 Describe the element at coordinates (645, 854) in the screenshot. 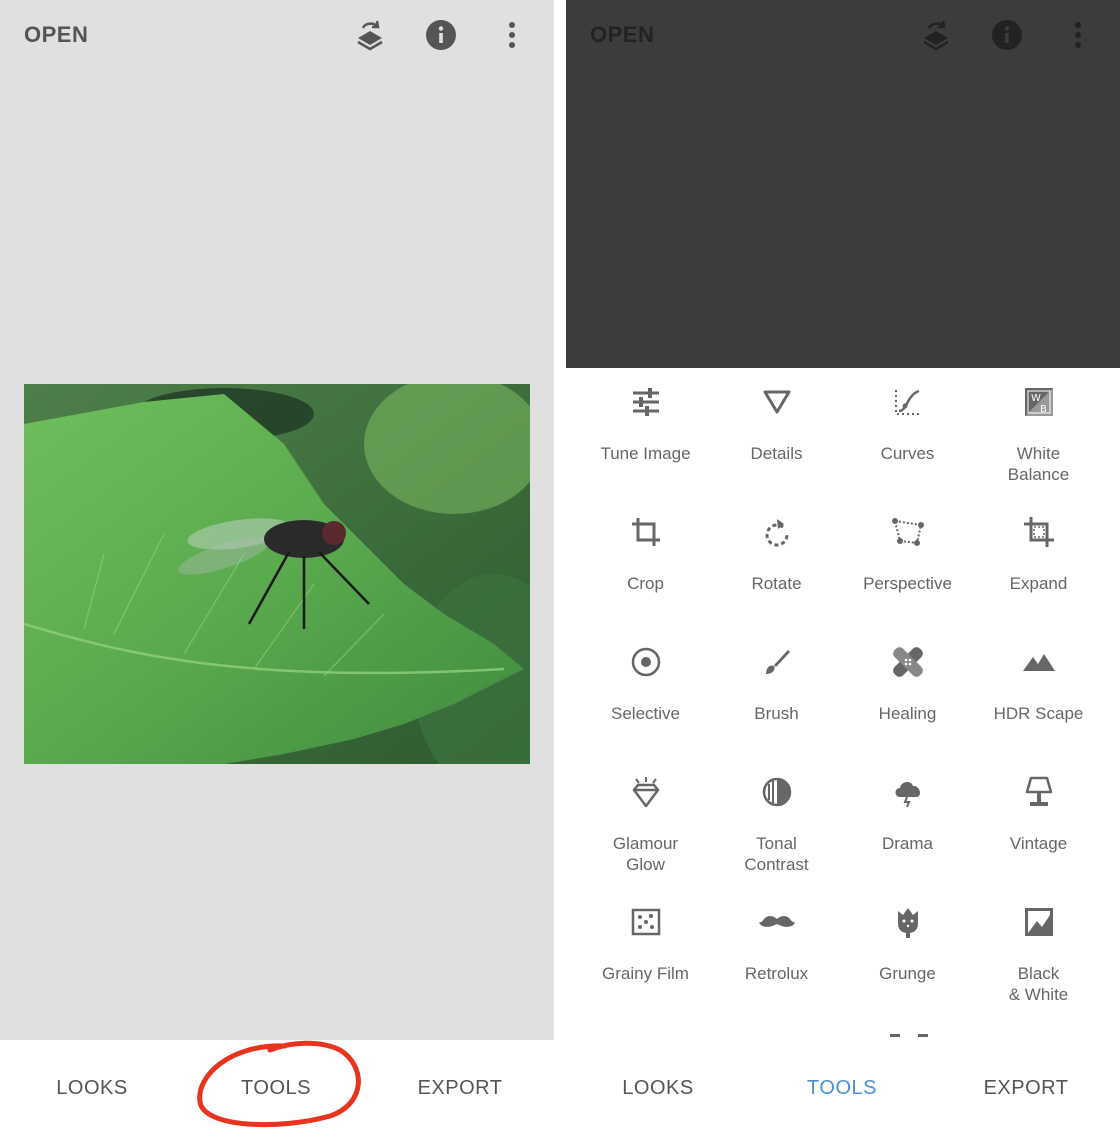

I see `tool-label: Glamour Glow` at that location.